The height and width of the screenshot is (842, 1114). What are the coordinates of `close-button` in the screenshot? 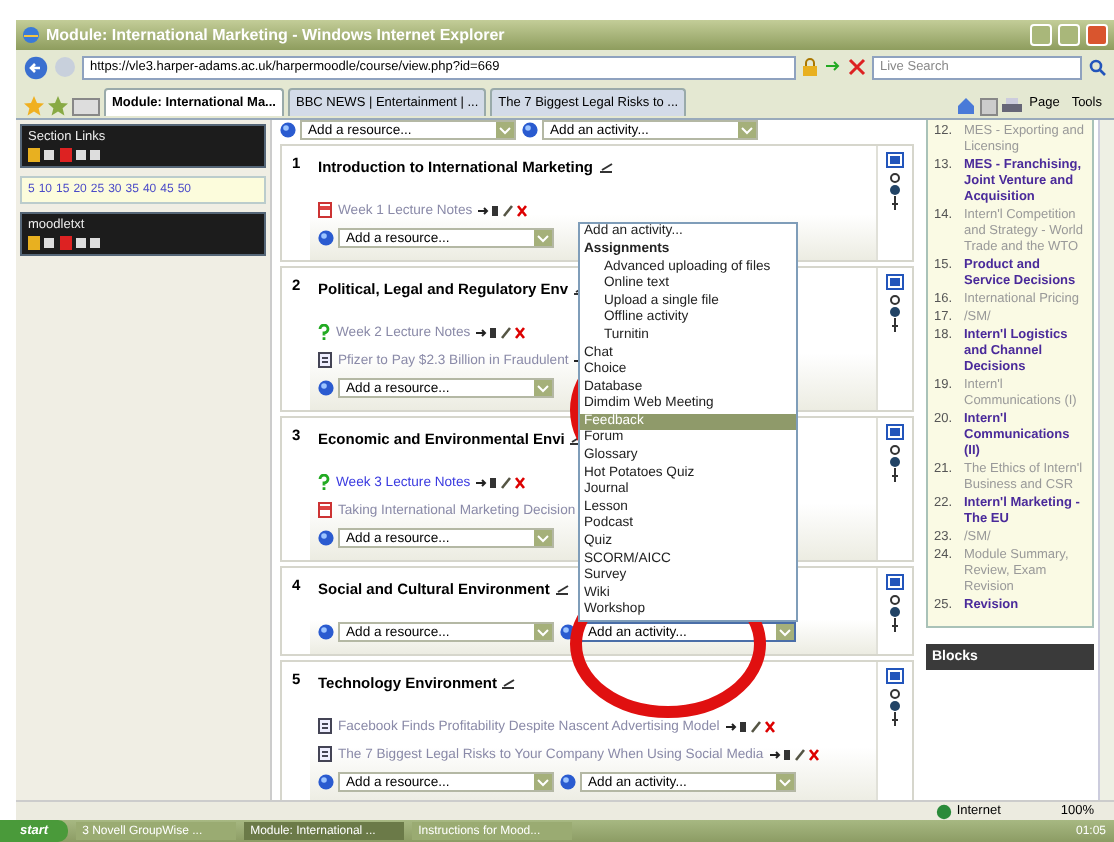 It's located at (1097, 35).